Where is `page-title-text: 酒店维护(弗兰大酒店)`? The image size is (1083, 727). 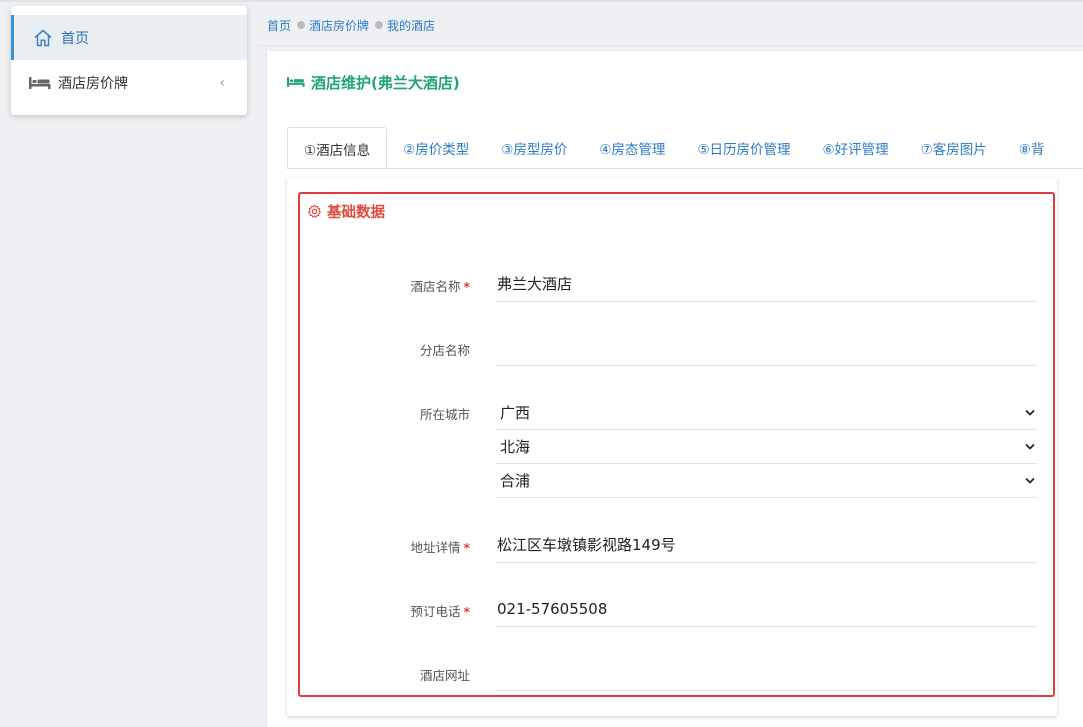 page-title-text: 酒店维护(弗兰大酒店) is located at coordinates (385, 82).